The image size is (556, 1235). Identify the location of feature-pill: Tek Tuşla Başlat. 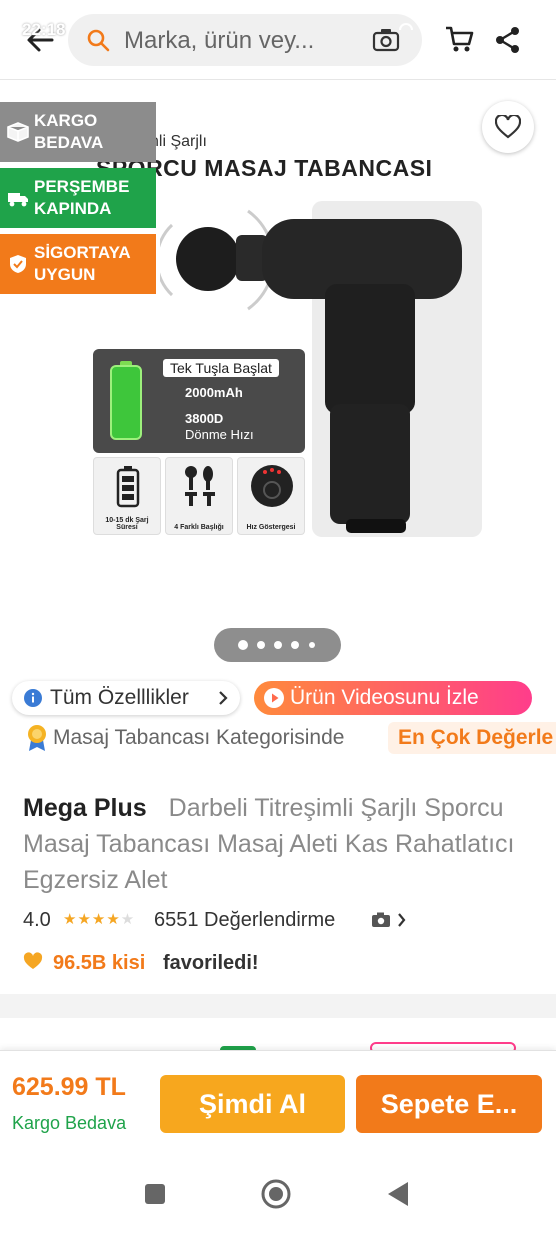
(221, 368).